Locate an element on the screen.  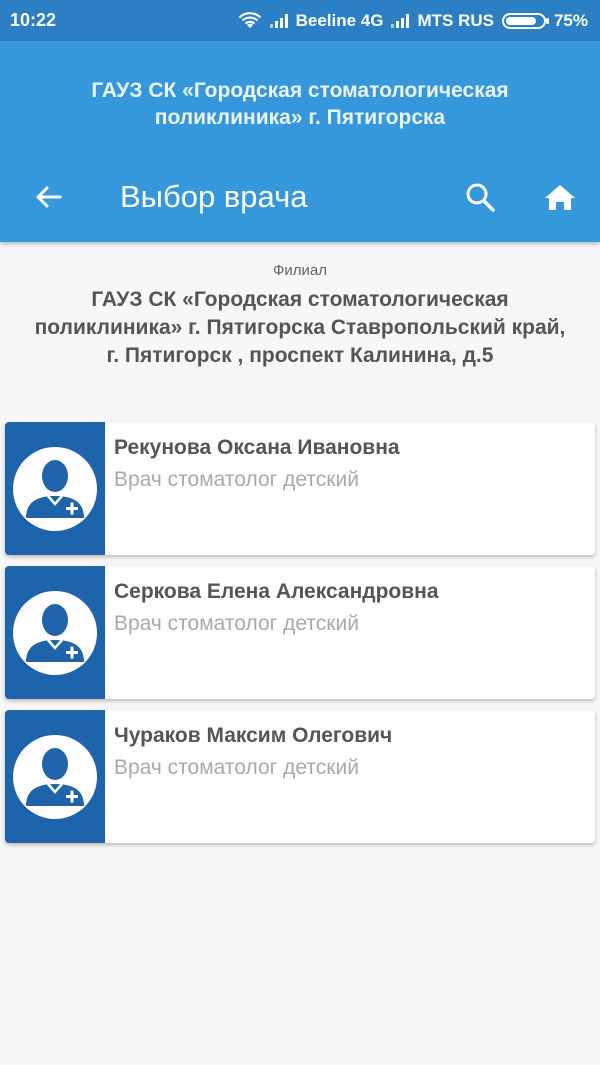
home-button is located at coordinates (560, 197).